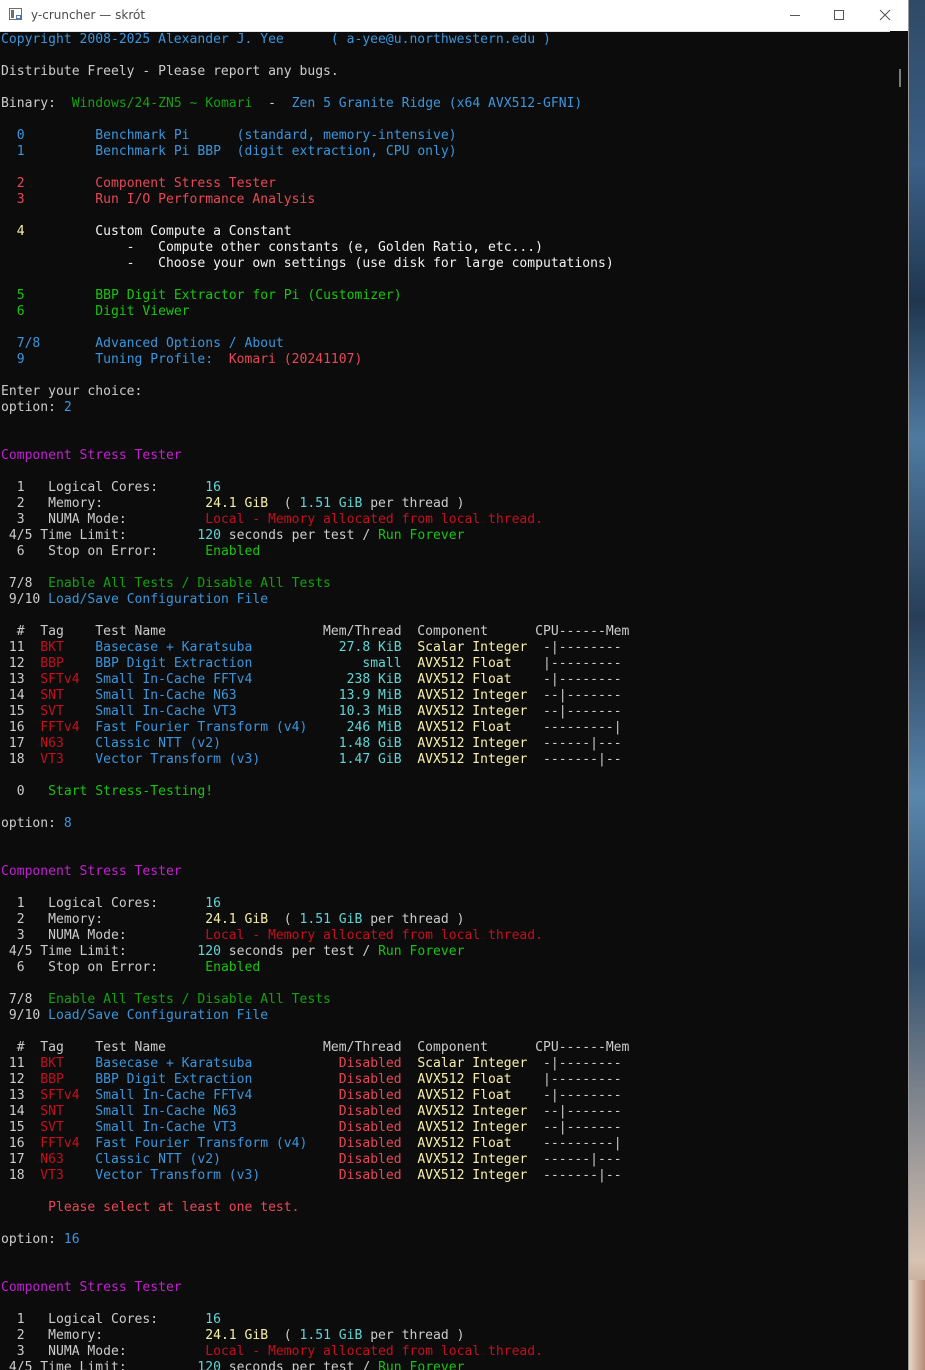  I want to click on console-line: 9/10 Load/Save Configuration File, so click(134, 600).